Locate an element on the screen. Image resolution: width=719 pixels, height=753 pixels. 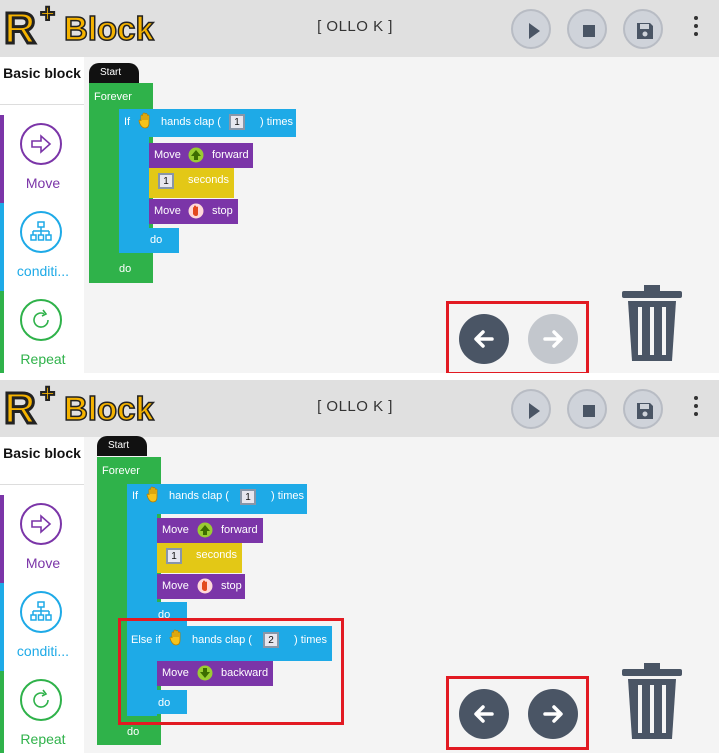
if-do-label: do is located at coordinates (156, 240).